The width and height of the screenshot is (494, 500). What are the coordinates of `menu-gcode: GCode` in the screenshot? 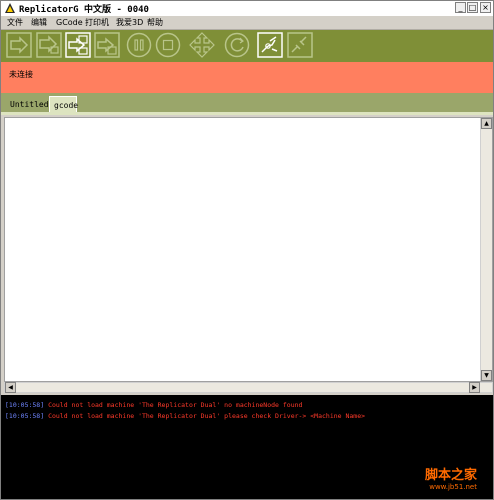 It's located at (69, 22).